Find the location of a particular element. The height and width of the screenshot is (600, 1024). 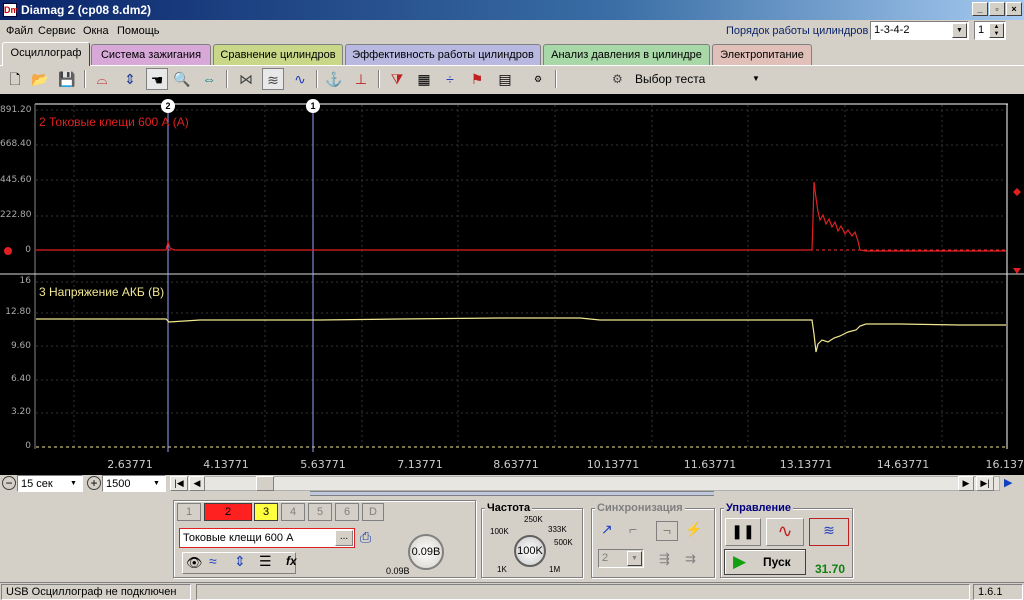

tab-pressure-analysis: Анализ давления в цилиндре is located at coordinates (626, 54).